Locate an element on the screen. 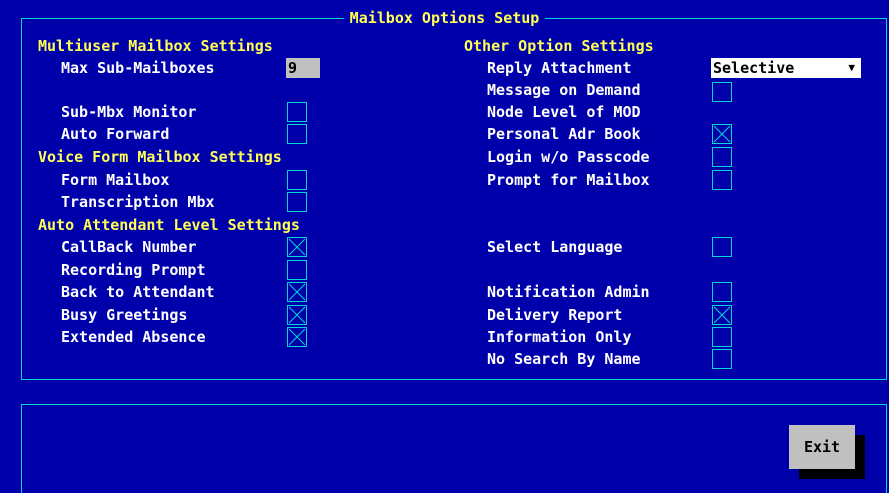 This screenshot has width=889, height=493. extended-absence-checkbox is located at coordinates (297, 337).